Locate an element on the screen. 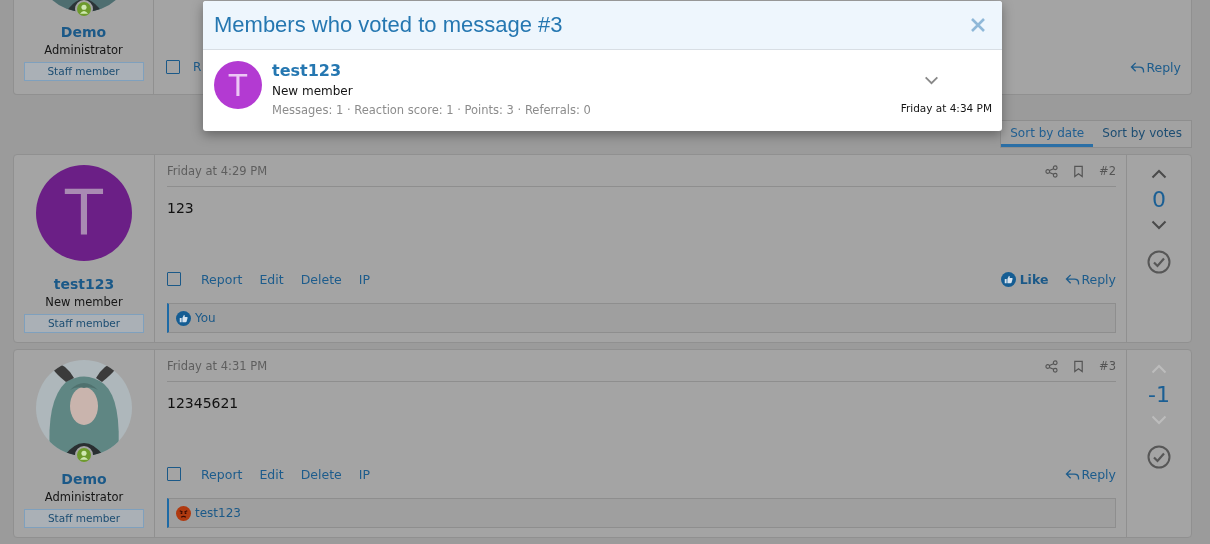  post-number: #2 is located at coordinates (1107, 171).